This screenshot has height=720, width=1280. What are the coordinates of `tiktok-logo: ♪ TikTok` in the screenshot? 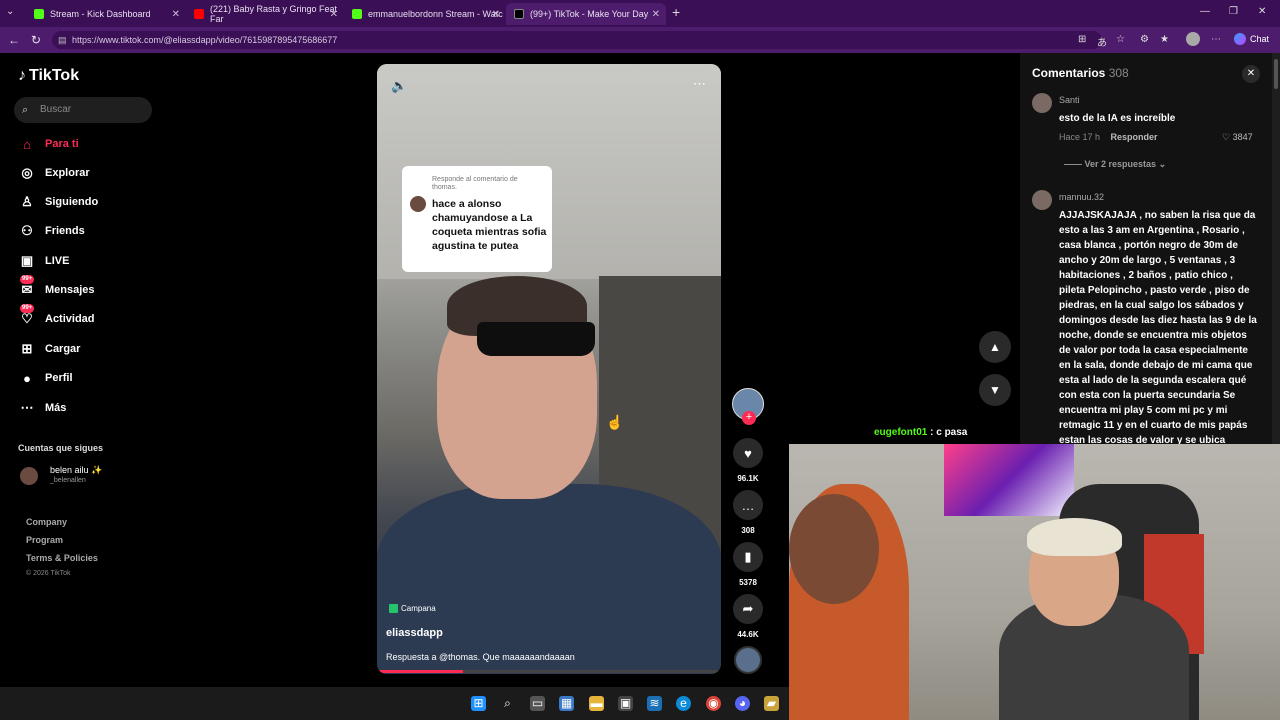 It's located at (48, 76).